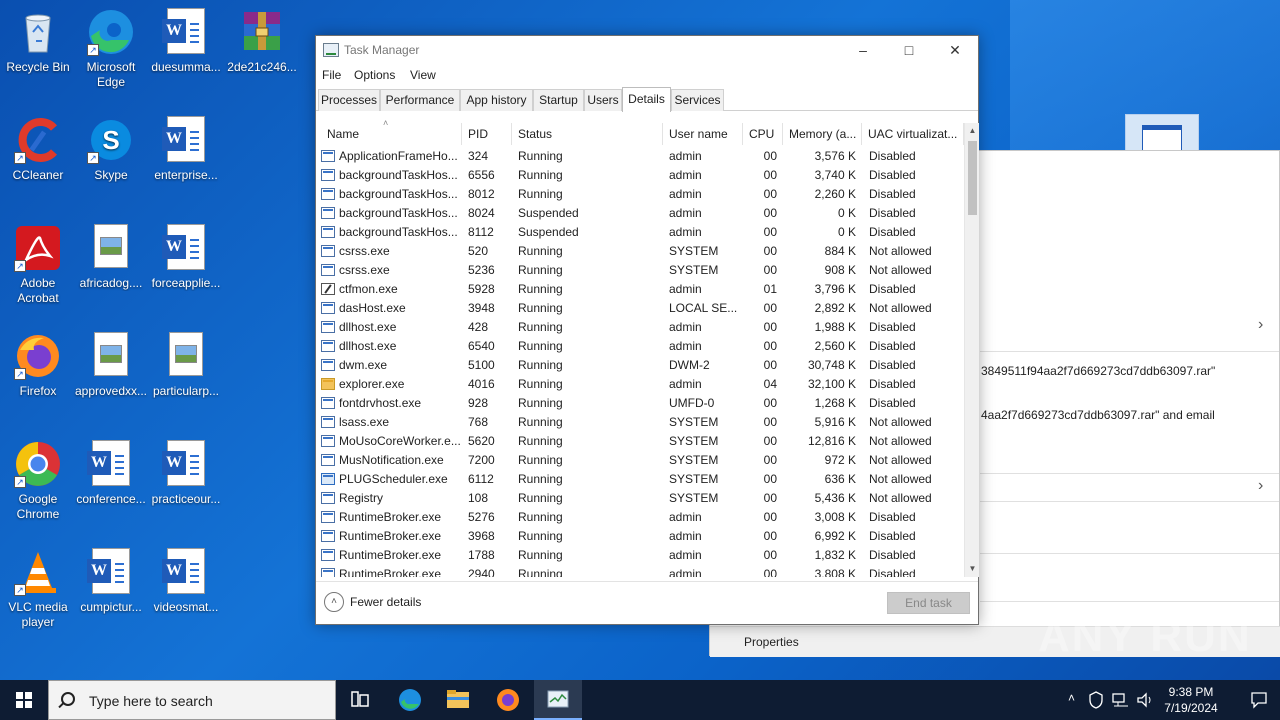 The image size is (1280, 720). I want to click on menu-view: View, so click(423, 75).